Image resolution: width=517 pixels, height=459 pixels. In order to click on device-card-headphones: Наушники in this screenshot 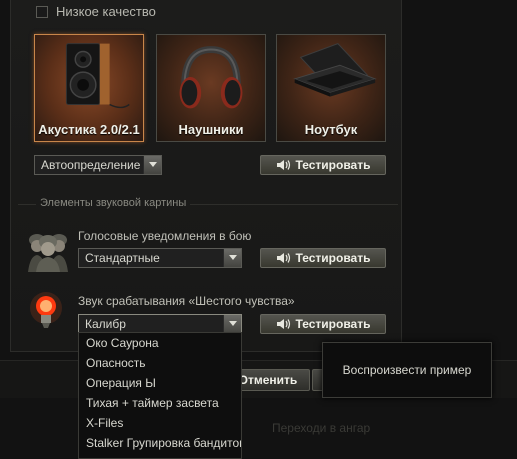, I will do `click(211, 88)`.